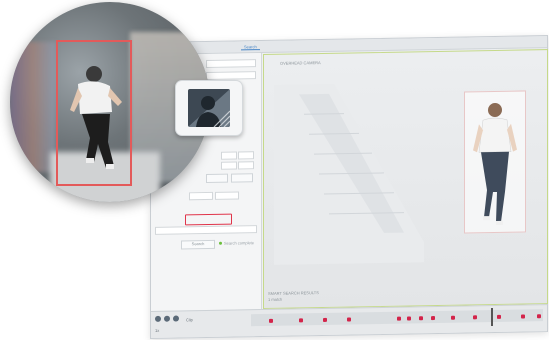  I want to click on camera-selector, so click(231, 64).